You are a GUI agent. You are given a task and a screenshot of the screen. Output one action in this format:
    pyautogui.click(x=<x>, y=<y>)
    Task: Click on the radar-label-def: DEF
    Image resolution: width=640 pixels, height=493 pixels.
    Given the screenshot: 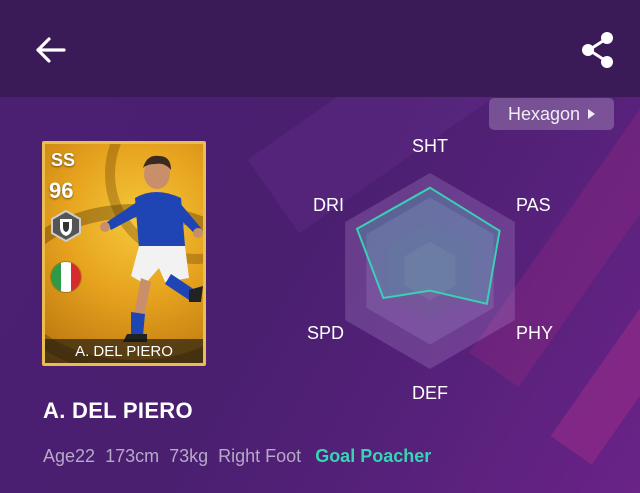 What is the action you would take?
    pyautogui.click(x=430, y=393)
    